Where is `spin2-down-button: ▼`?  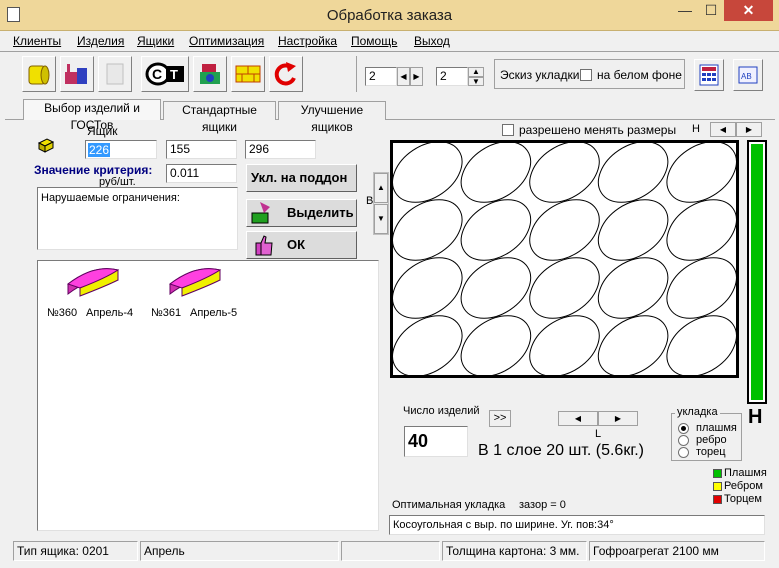 spin2-down-button: ▼ is located at coordinates (476, 81).